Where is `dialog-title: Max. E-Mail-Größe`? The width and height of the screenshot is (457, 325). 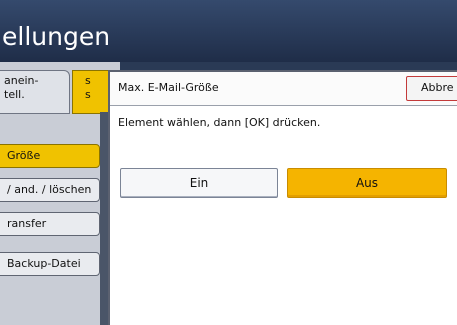 dialog-title: Max. E-Mail-Größe is located at coordinates (168, 87).